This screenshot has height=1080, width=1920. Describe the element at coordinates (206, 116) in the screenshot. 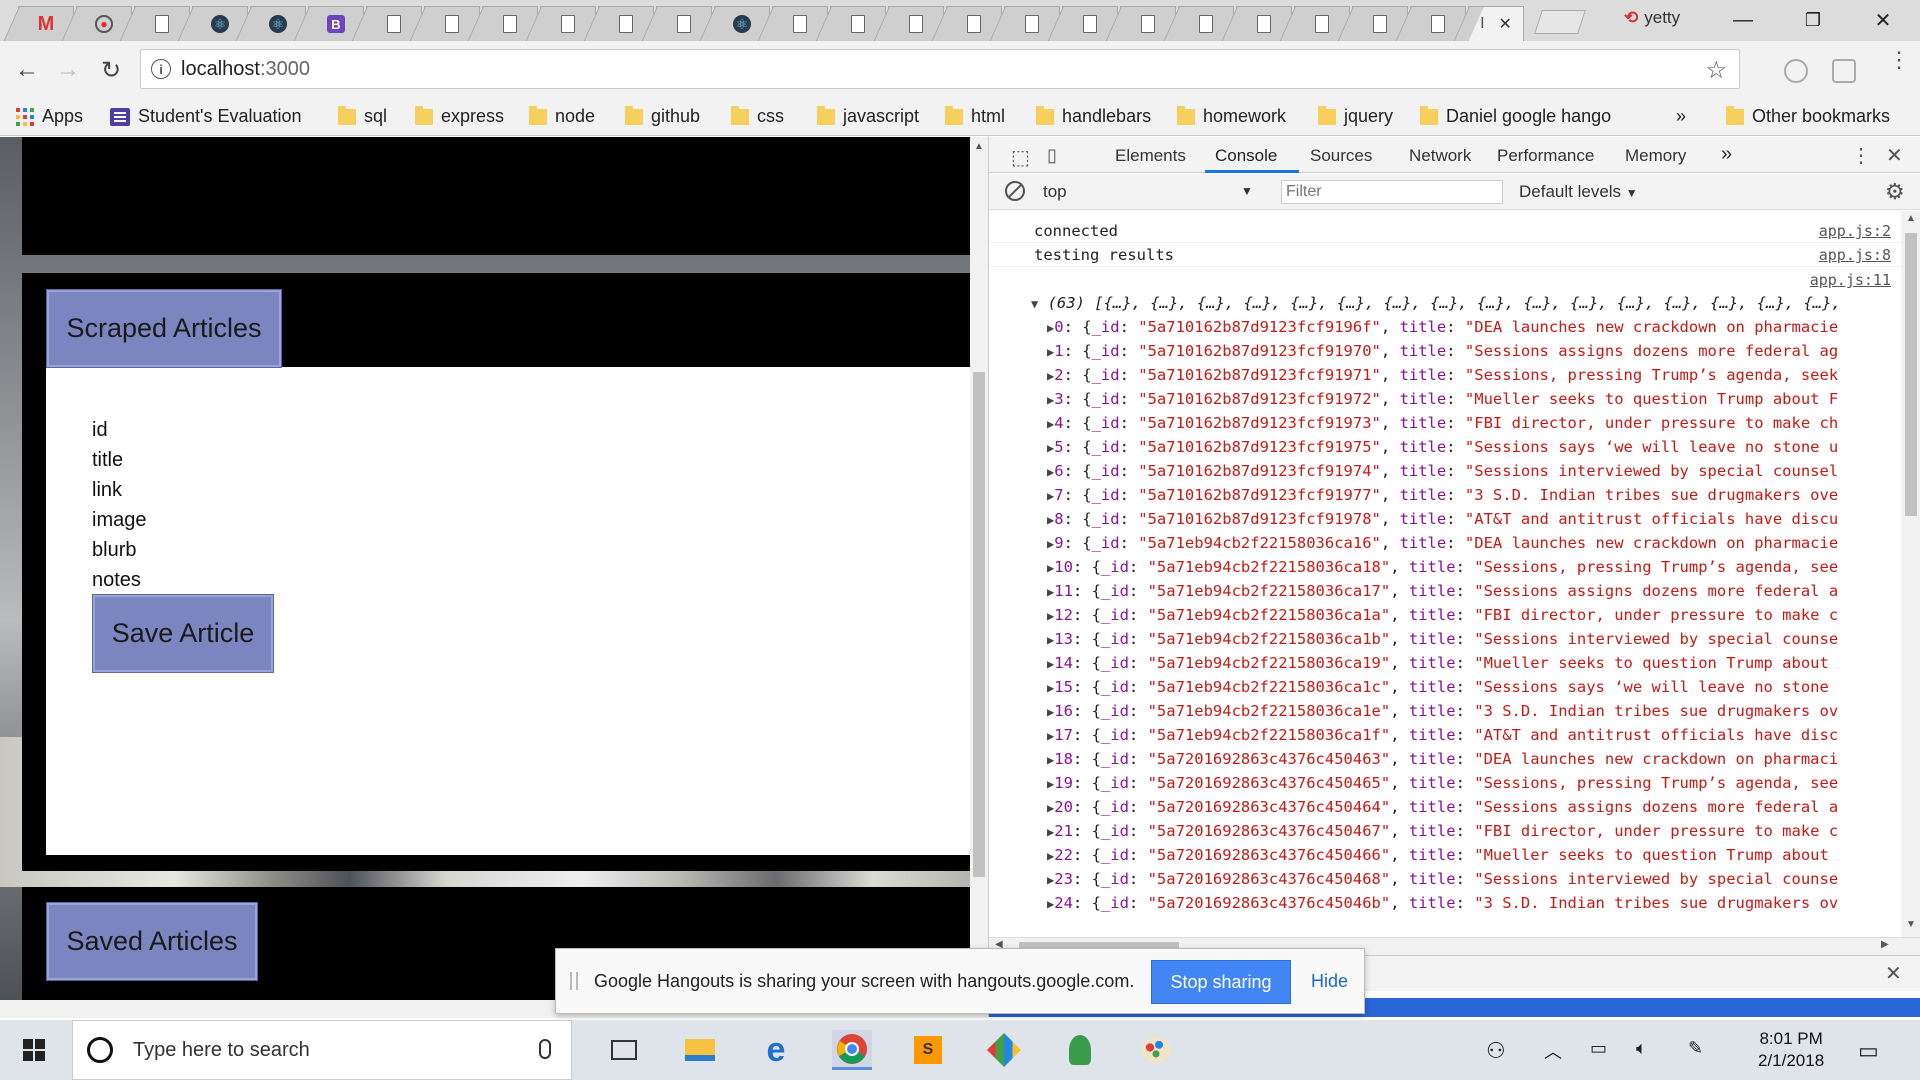

I see `bookmark-item: Student's Evaluation` at that location.